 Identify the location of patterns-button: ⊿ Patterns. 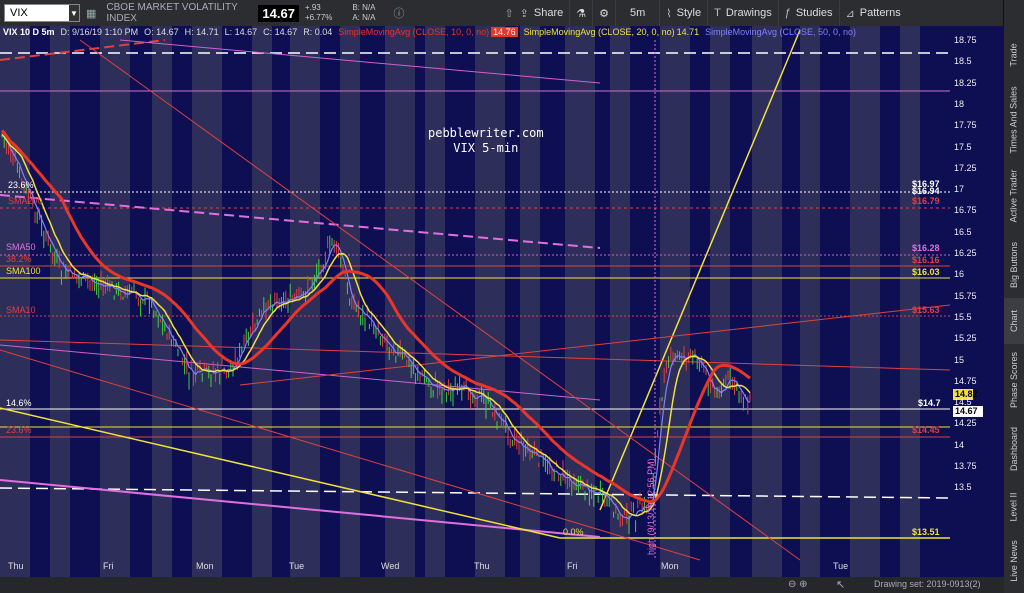
(872, 13).